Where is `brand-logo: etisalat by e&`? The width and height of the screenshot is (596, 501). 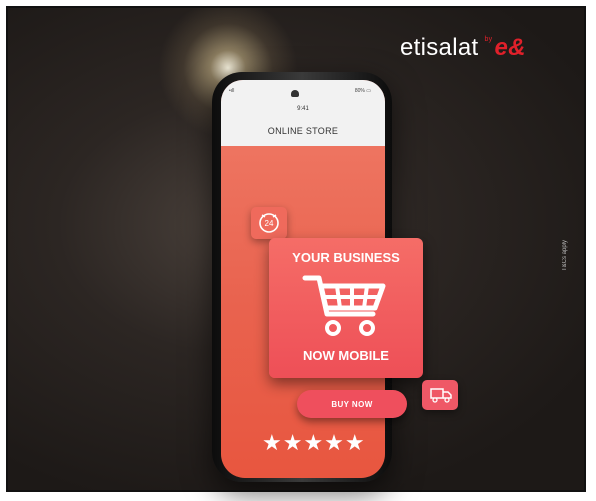 brand-logo: etisalat by e& is located at coordinates (463, 48).